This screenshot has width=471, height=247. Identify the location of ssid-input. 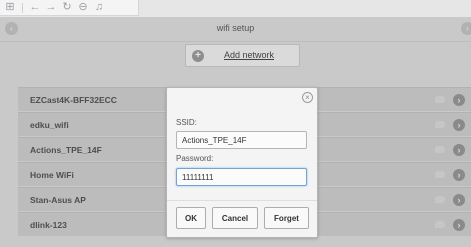
(241, 140).